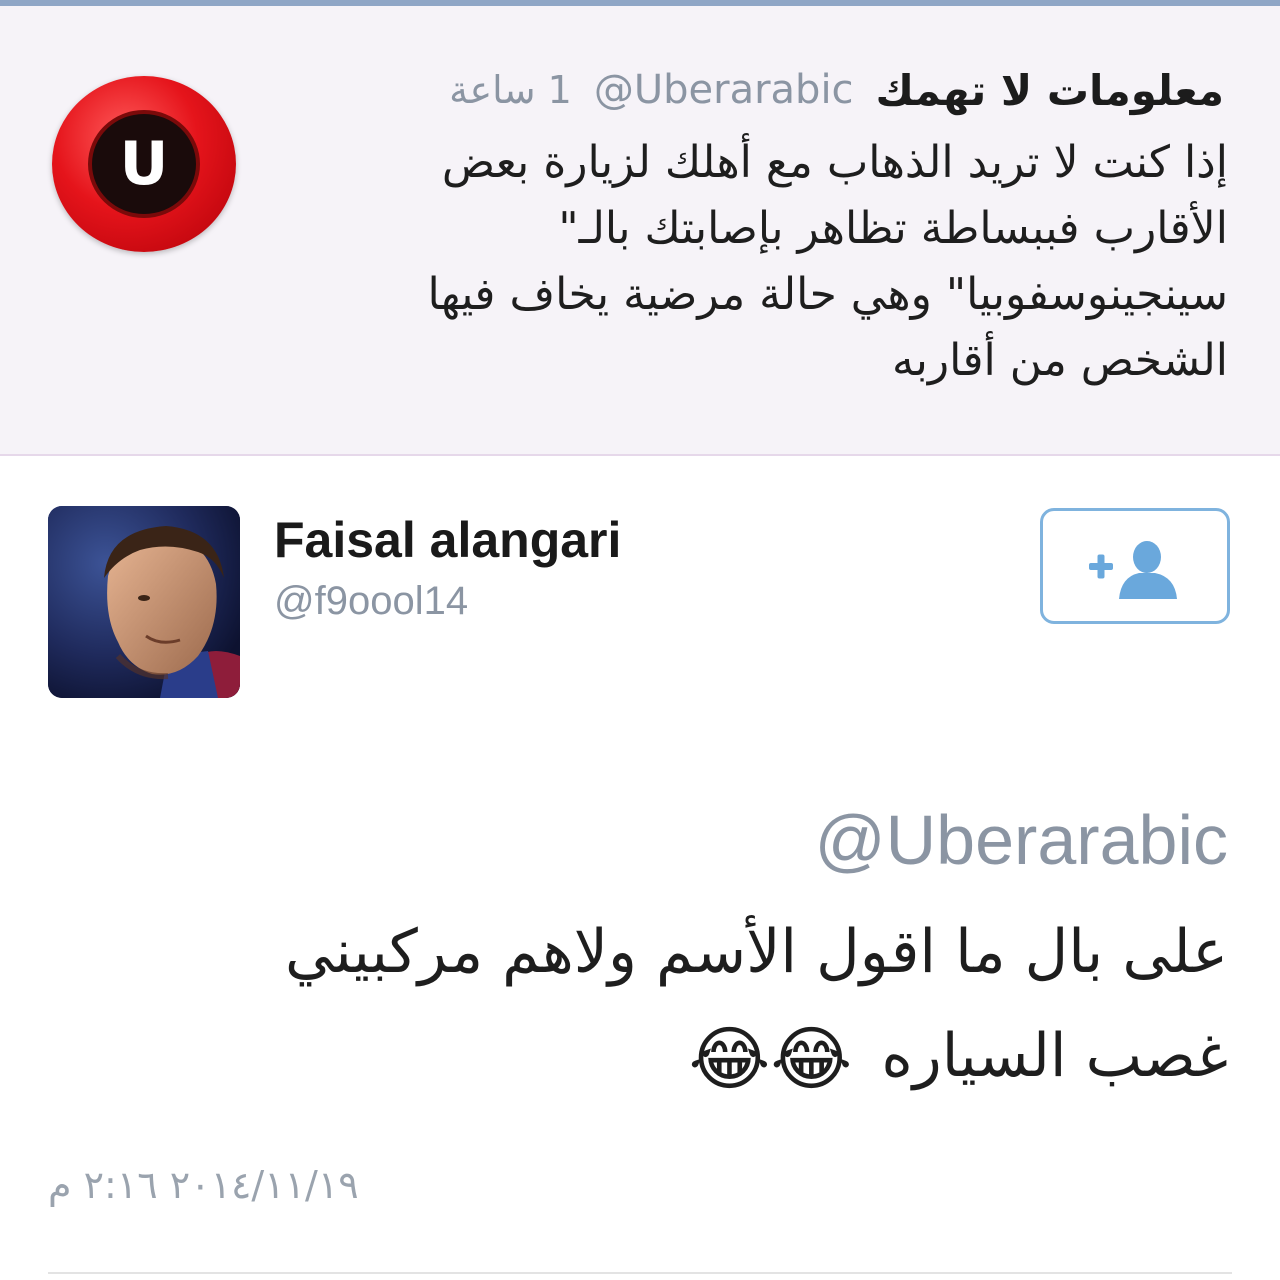 This screenshot has height=1280, width=1280. I want to click on quoted-tweet-header: معلومات لا تهمك @Uberarabic 1 ساعة, so click(744, 90).